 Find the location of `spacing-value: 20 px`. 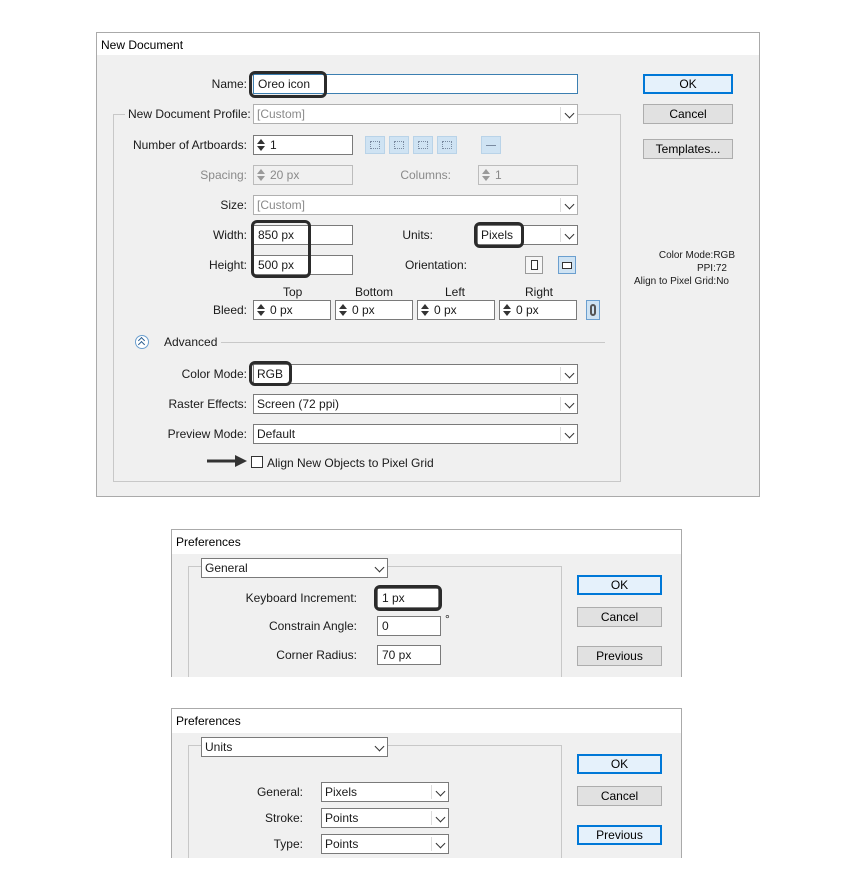

spacing-value: 20 px is located at coordinates (285, 175).